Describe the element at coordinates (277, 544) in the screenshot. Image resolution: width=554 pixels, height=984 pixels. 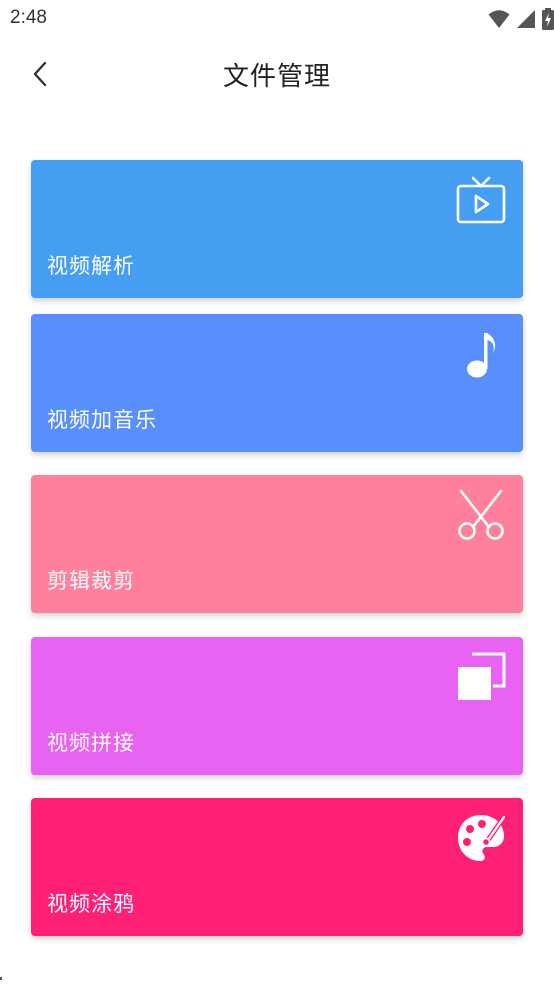
I see `card-clip-crop: 剪辑裁剪` at that location.